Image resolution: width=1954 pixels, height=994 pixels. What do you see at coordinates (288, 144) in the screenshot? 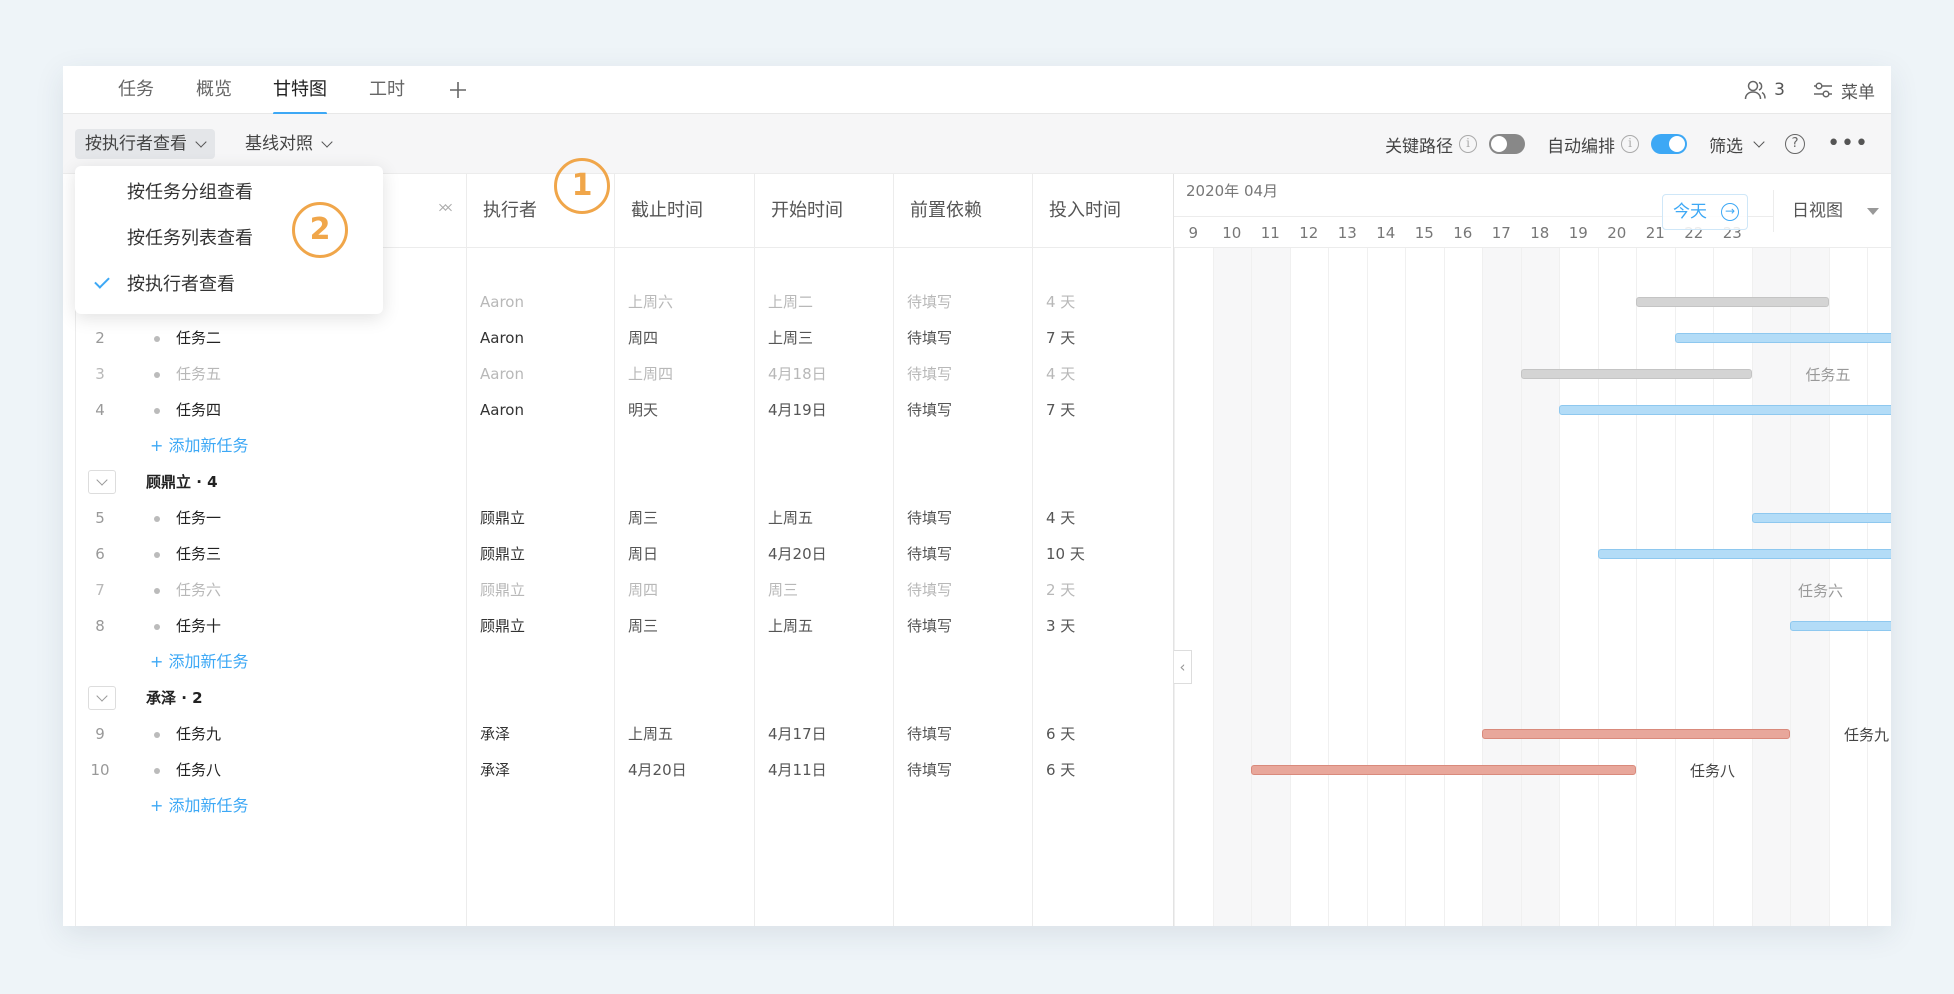
I see `baseline-dropdown: 基线对照` at bounding box center [288, 144].